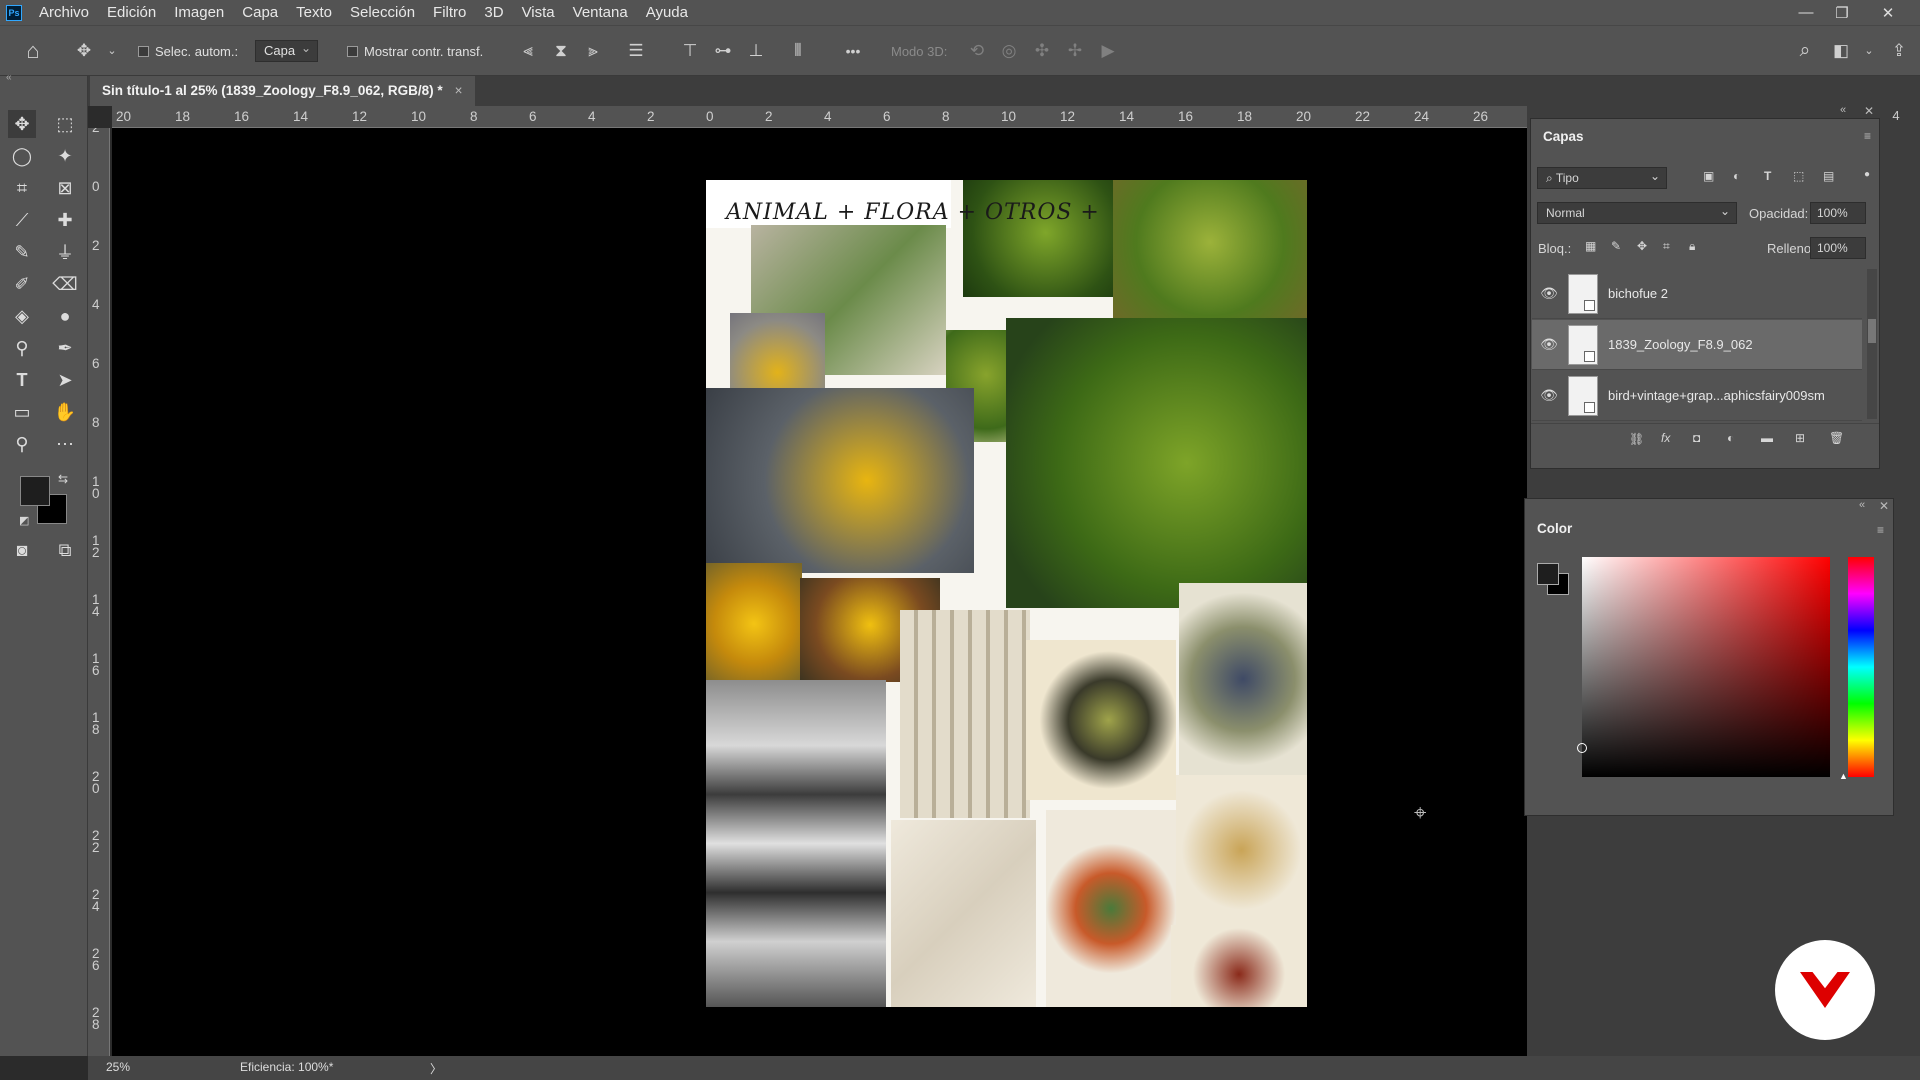 This screenshot has height=1080, width=1920. Describe the element at coordinates (65, 316) in the screenshot. I see `blur-tool-icon: ●` at that location.